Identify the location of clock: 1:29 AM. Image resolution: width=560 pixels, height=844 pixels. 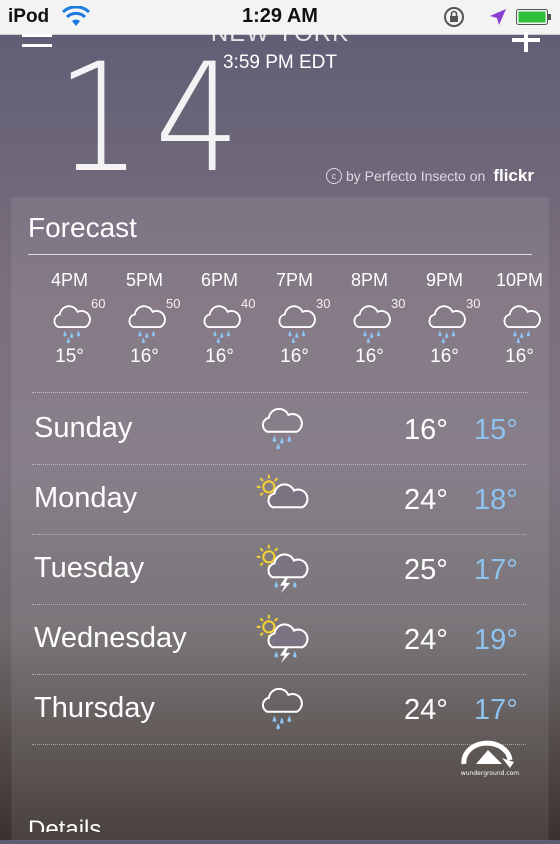
(280, 16).